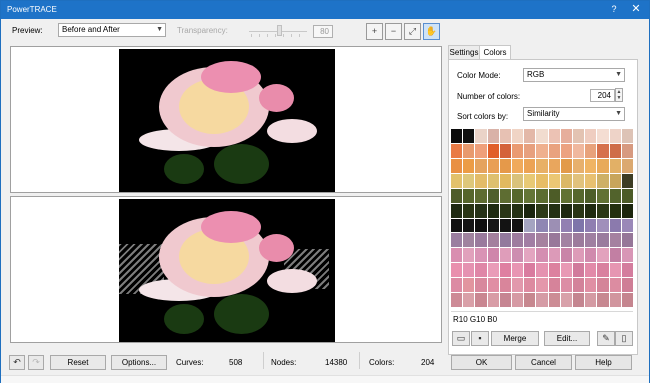  What do you see at coordinates (431, 31) in the screenshot?
I see `pan-button: ✋` at bounding box center [431, 31].